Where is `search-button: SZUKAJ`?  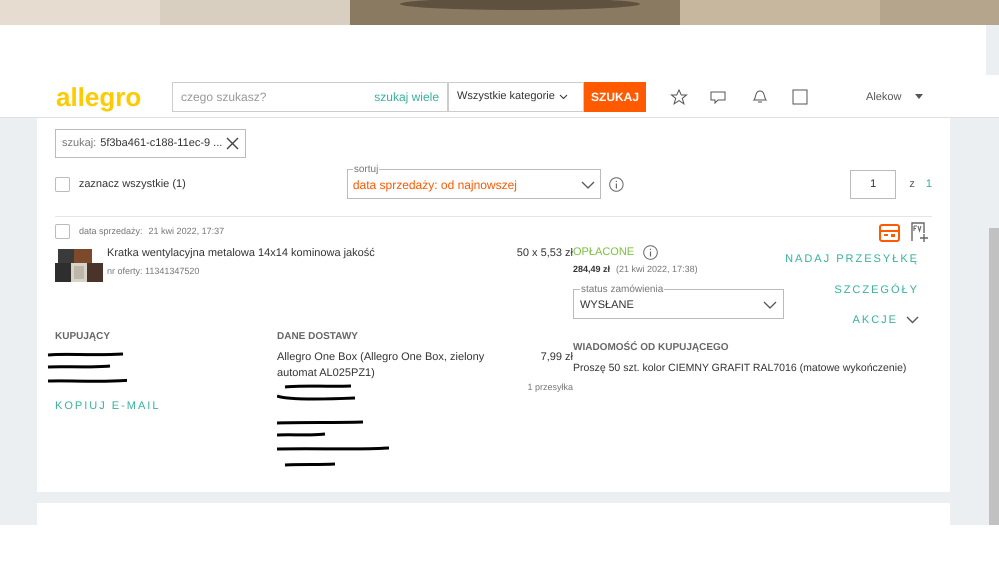 search-button: SZUKAJ is located at coordinates (615, 97).